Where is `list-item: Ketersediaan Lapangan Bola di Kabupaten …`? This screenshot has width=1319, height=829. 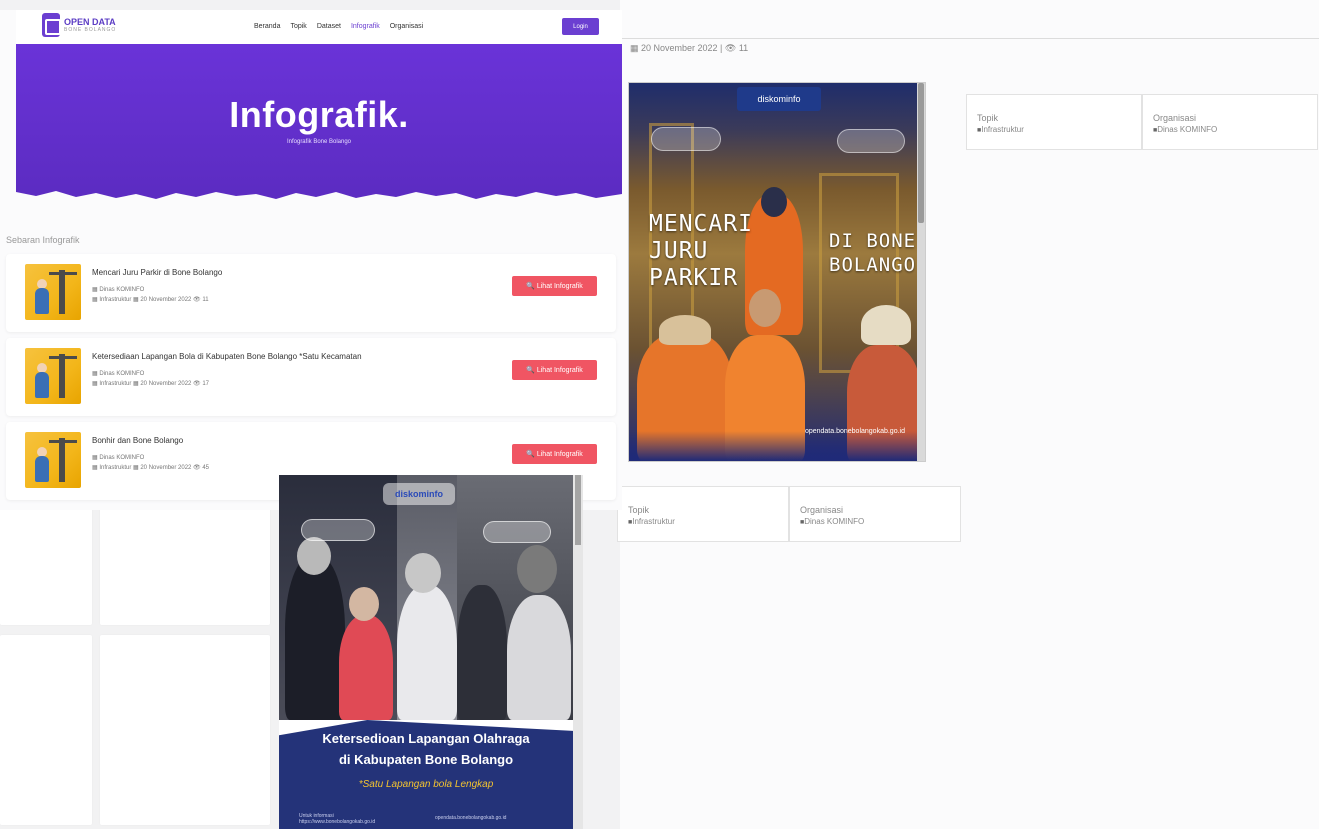 list-item: Ketersediaan Lapangan Bola di Kabupaten … is located at coordinates (311, 377).